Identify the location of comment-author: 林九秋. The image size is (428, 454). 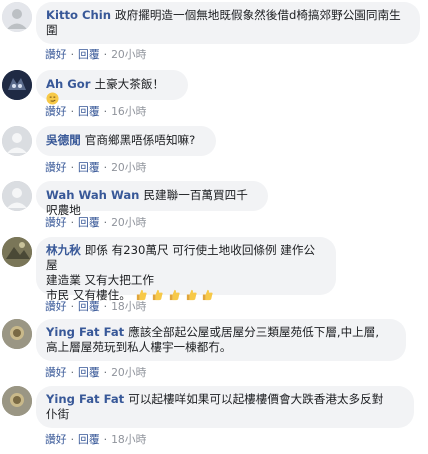
(63, 250).